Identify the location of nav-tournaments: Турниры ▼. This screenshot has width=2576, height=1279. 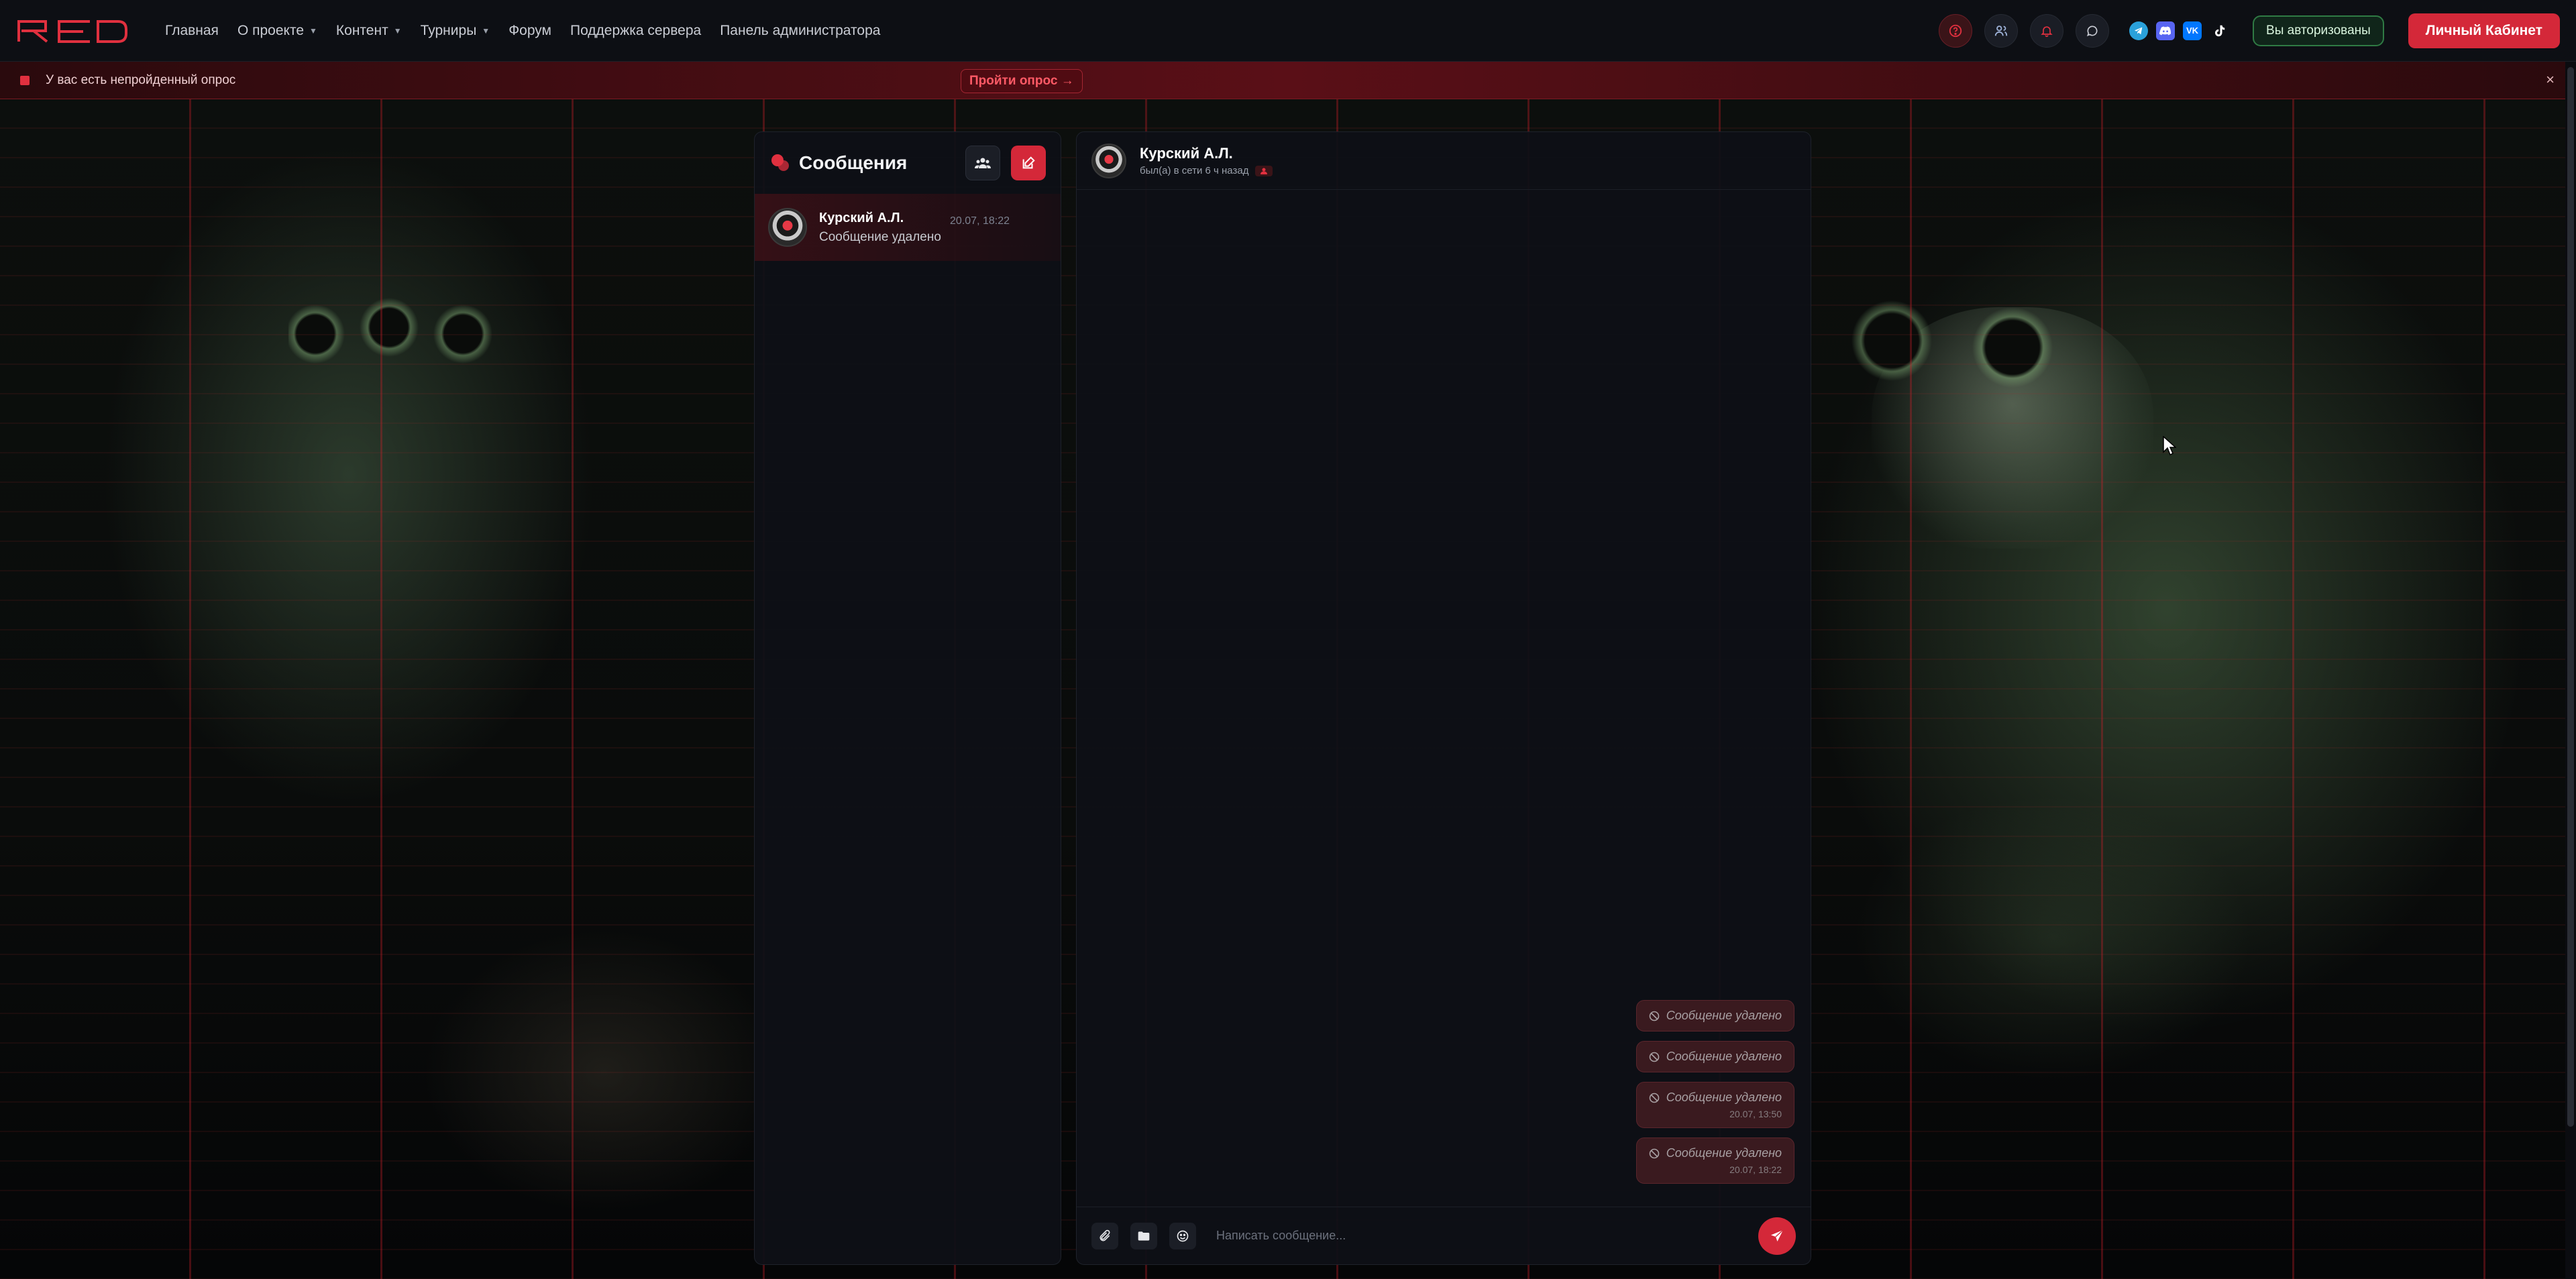
(455, 31).